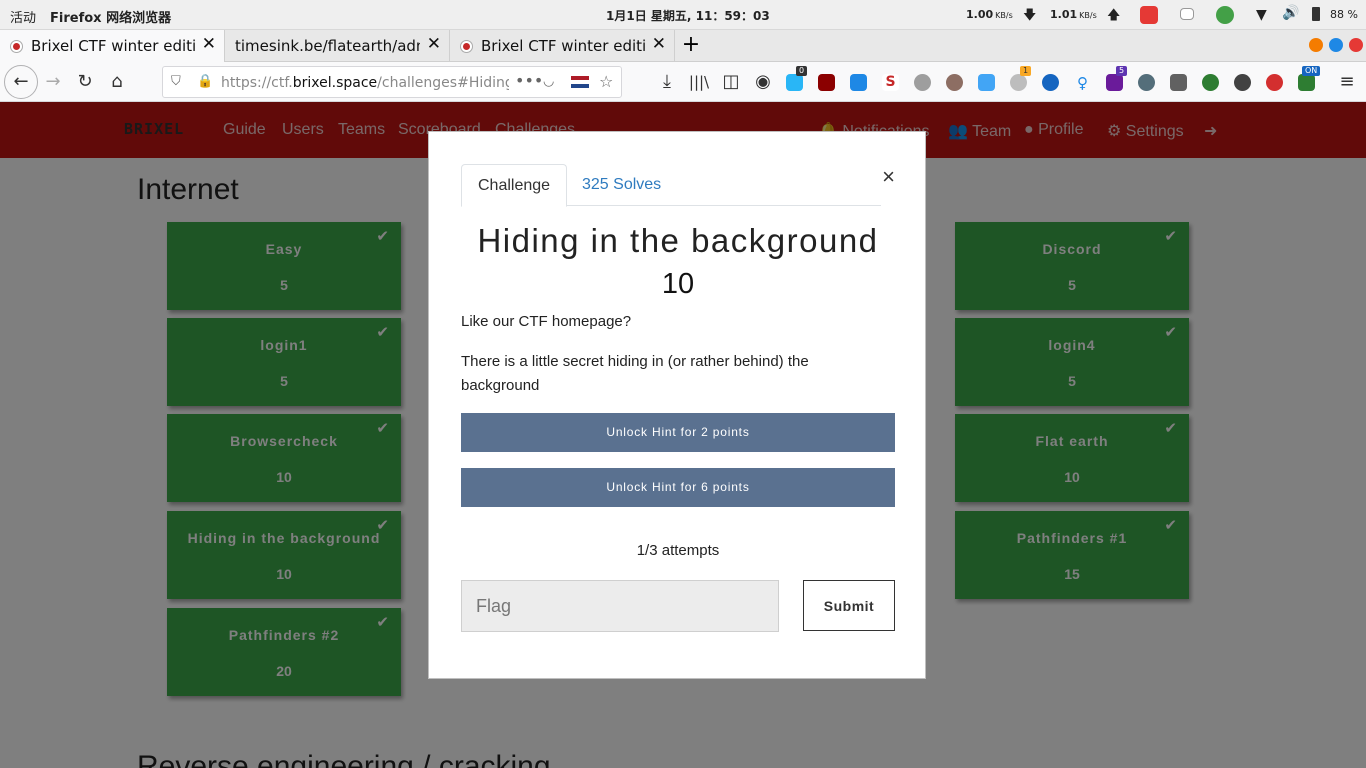 Image resolution: width=1366 pixels, height=768 pixels. What do you see at coordinates (1265, 16) in the screenshot?
I see `wifi-icon: ▼` at bounding box center [1265, 16].